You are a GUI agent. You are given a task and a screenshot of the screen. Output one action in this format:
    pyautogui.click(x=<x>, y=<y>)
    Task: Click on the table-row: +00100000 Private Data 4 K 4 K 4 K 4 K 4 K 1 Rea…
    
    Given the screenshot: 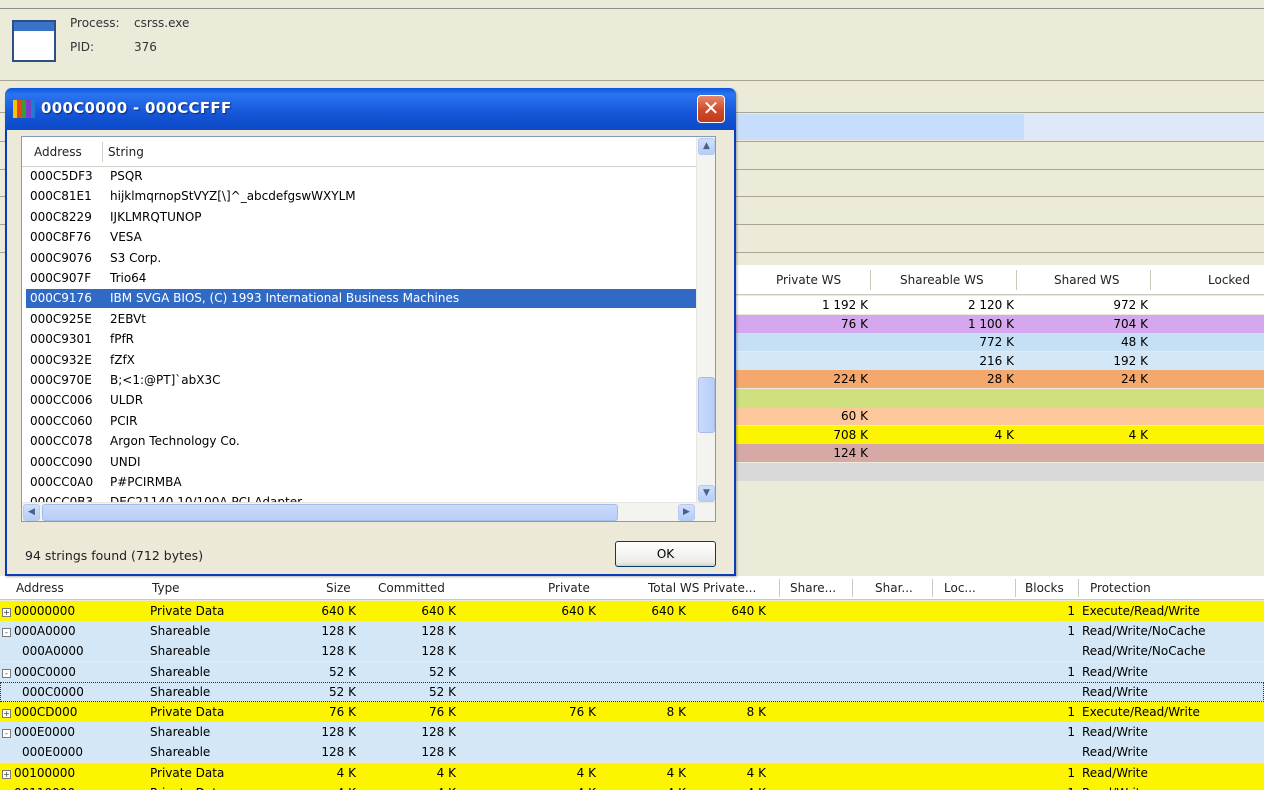 What is the action you would take?
    pyautogui.click(x=632, y=772)
    